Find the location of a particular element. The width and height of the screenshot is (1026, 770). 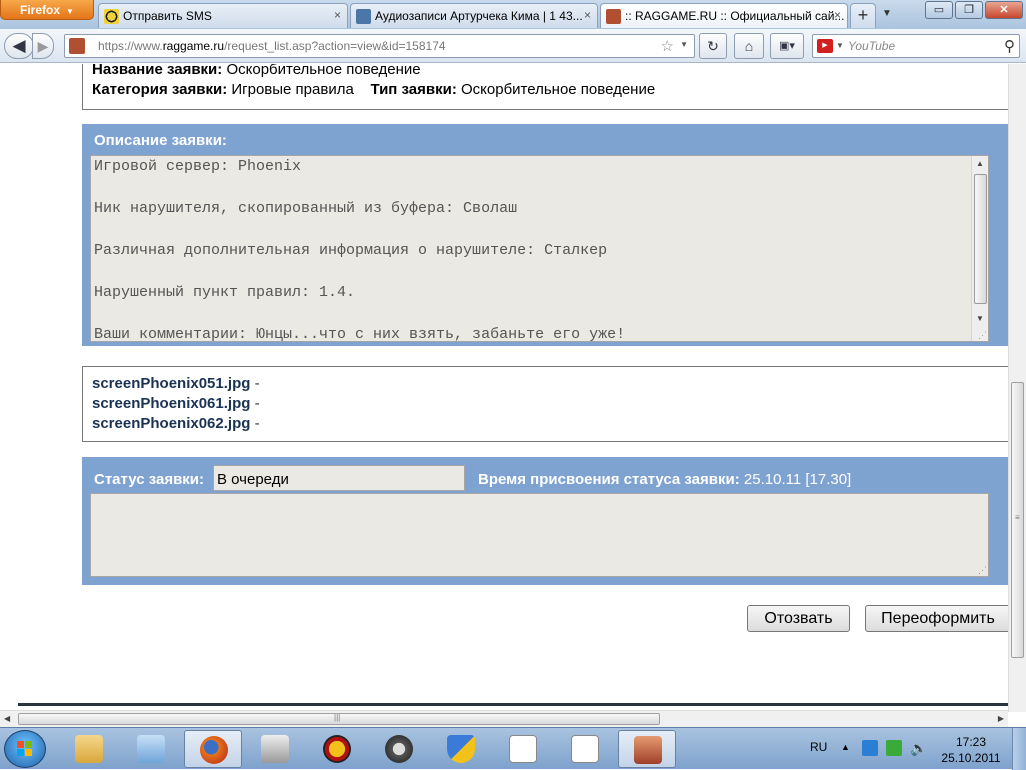

firefox-menu-button: Firefox ▼ is located at coordinates (47, 10).